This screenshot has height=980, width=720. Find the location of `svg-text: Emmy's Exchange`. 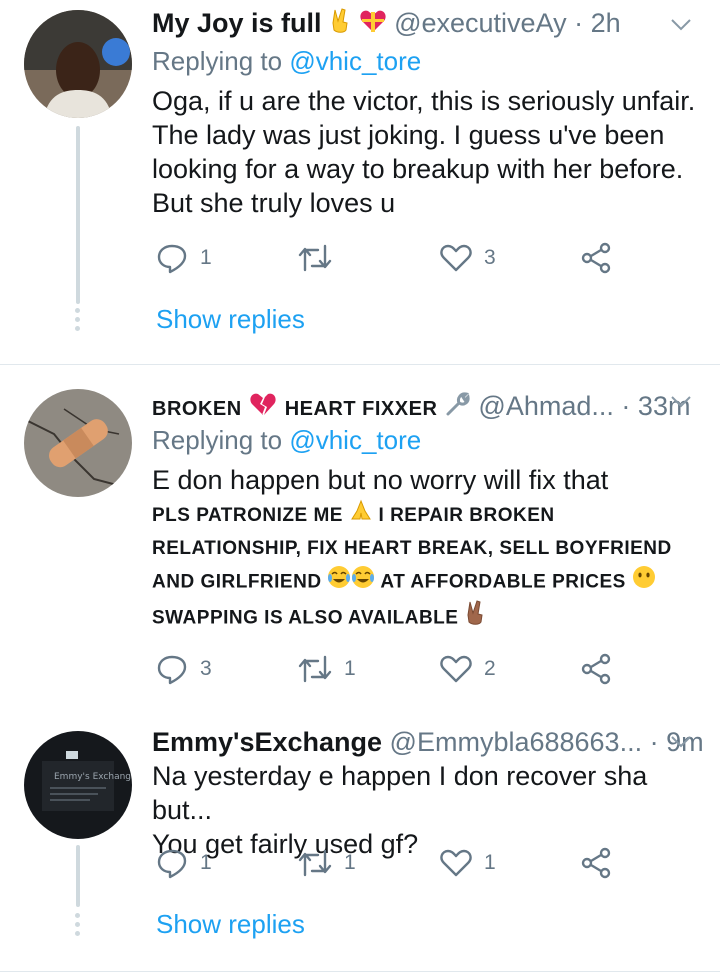

svg-text: Emmy's Exchange is located at coordinates (93, 777).